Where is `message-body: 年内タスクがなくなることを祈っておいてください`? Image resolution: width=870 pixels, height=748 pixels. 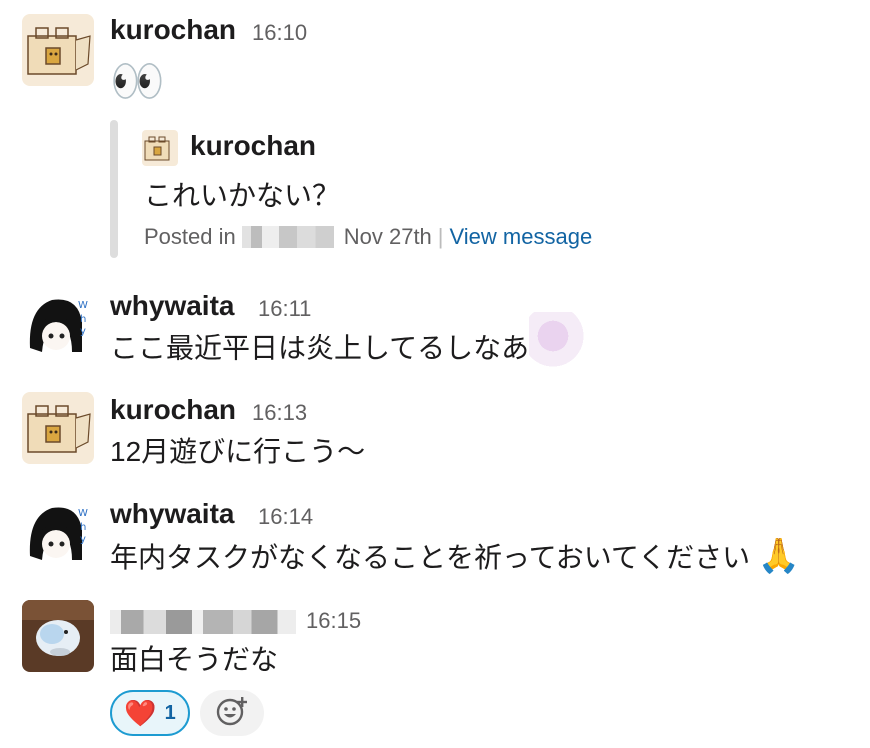 message-body: 年内タスクがなくなることを祈っておいてください is located at coordinates (430, 557).